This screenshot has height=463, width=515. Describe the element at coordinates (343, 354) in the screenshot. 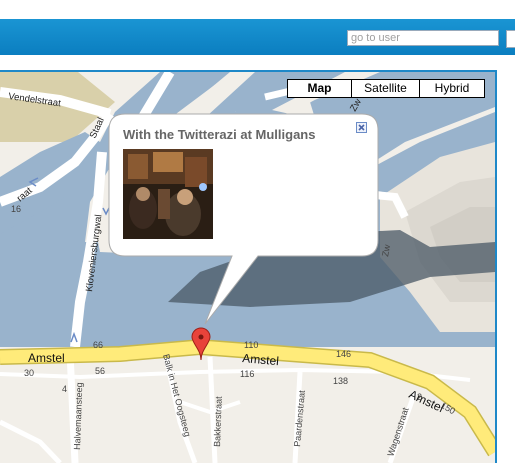

I see `label-146: 146` at that location.